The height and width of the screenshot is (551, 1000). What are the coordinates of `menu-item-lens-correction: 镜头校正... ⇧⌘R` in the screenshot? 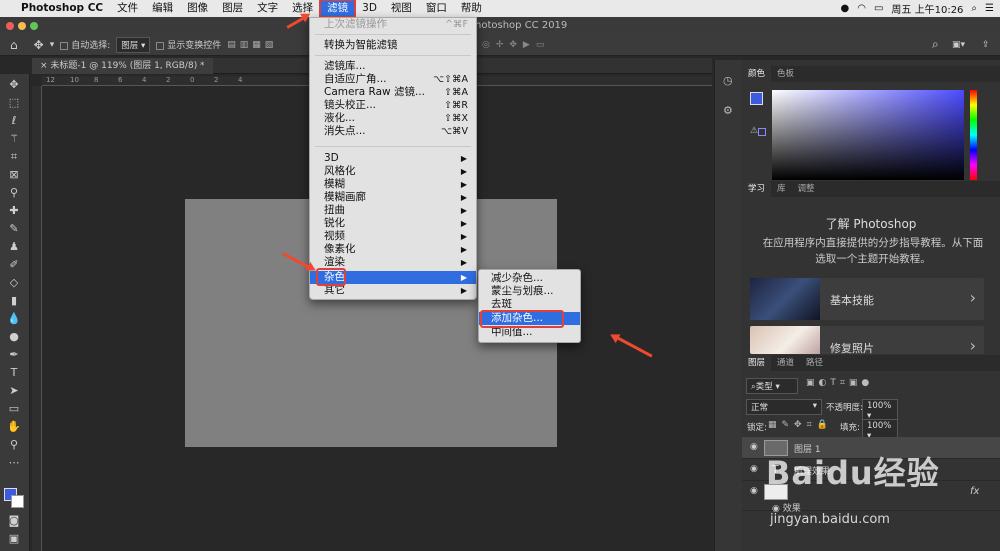 It's located at (393, 105).